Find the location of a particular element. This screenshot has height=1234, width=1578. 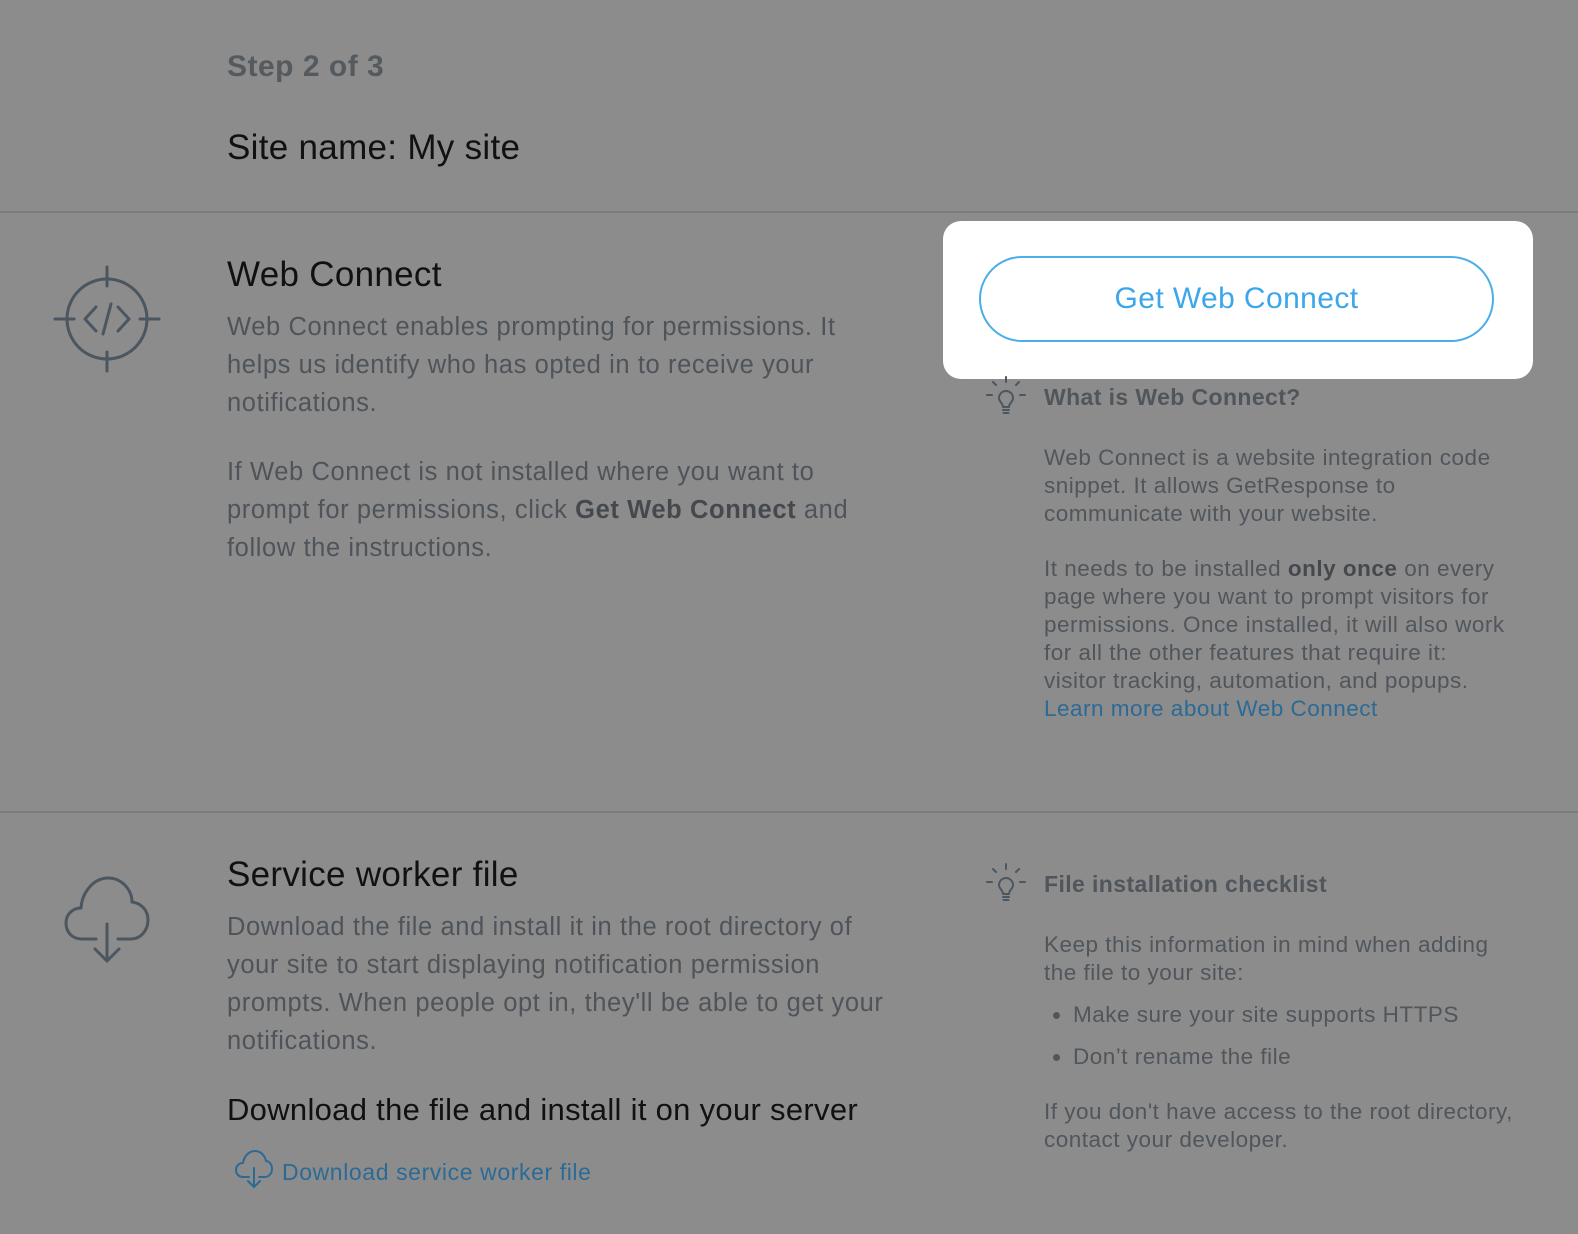

web-connect-icon is located at coordinates (107, 319).